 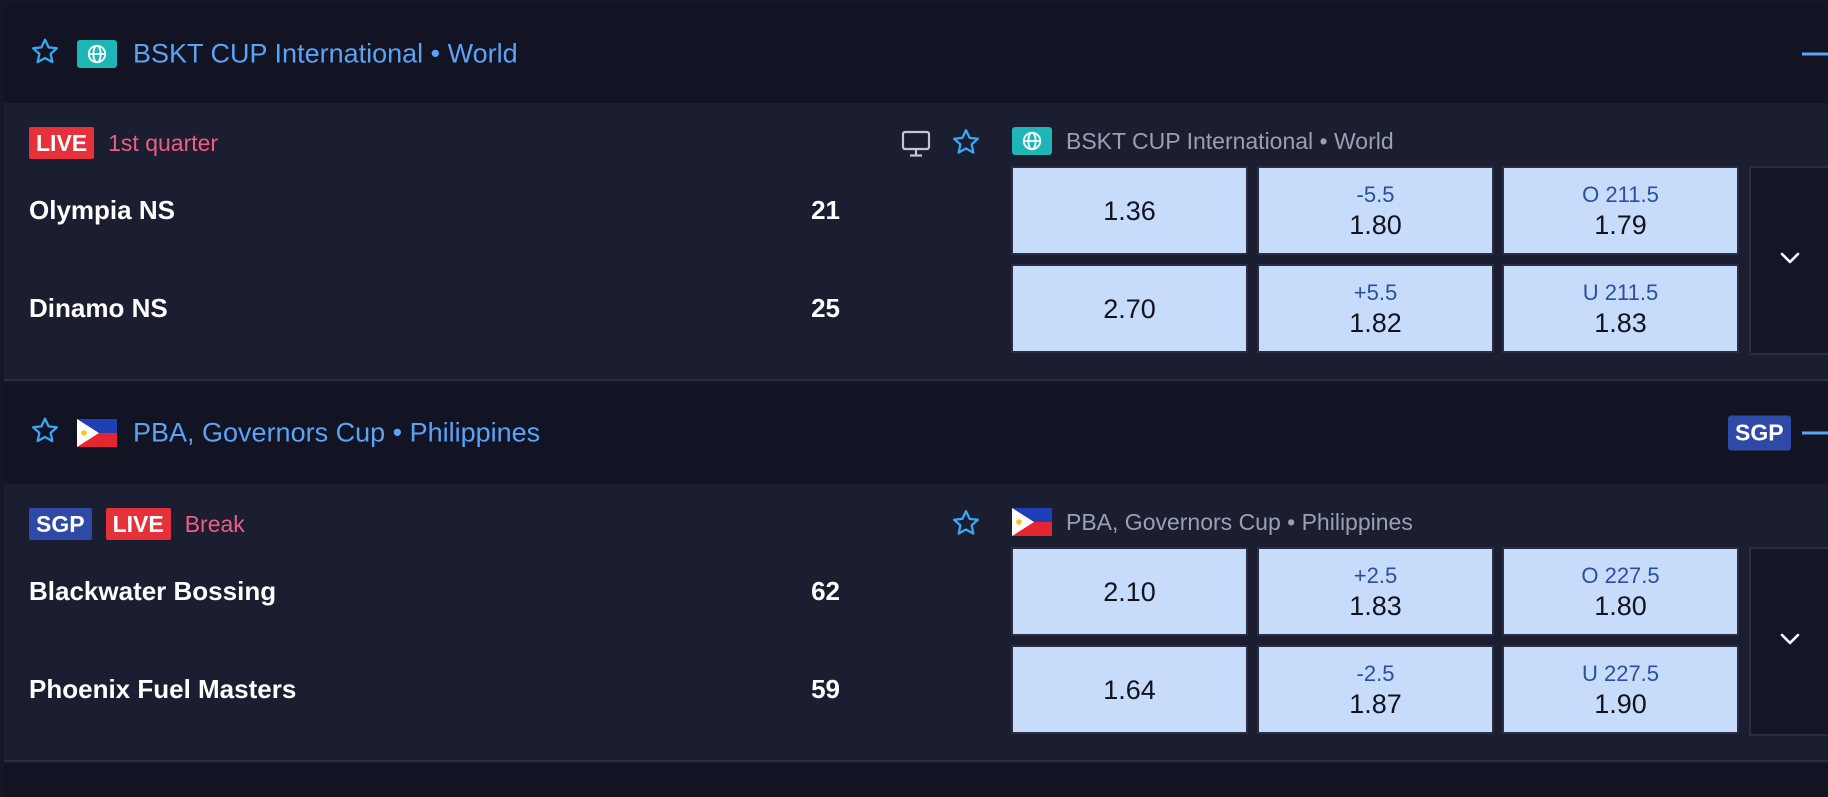 I want to click on total-line: U 227.5, so click(x=1620, y=673).